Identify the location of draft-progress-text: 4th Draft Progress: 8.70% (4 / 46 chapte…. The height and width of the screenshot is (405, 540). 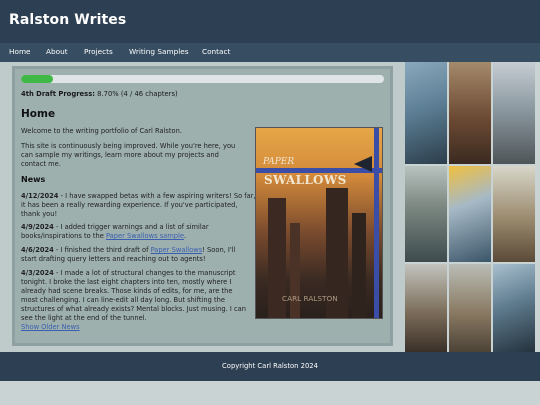
(99, 94).